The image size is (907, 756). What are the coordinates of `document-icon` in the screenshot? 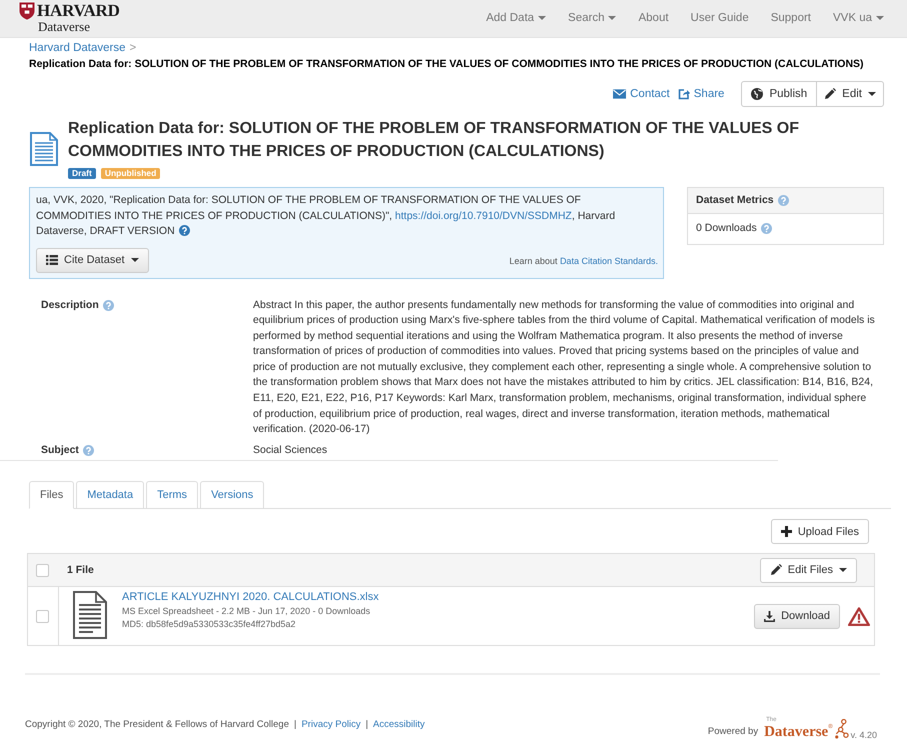 It's located at (44, 149).